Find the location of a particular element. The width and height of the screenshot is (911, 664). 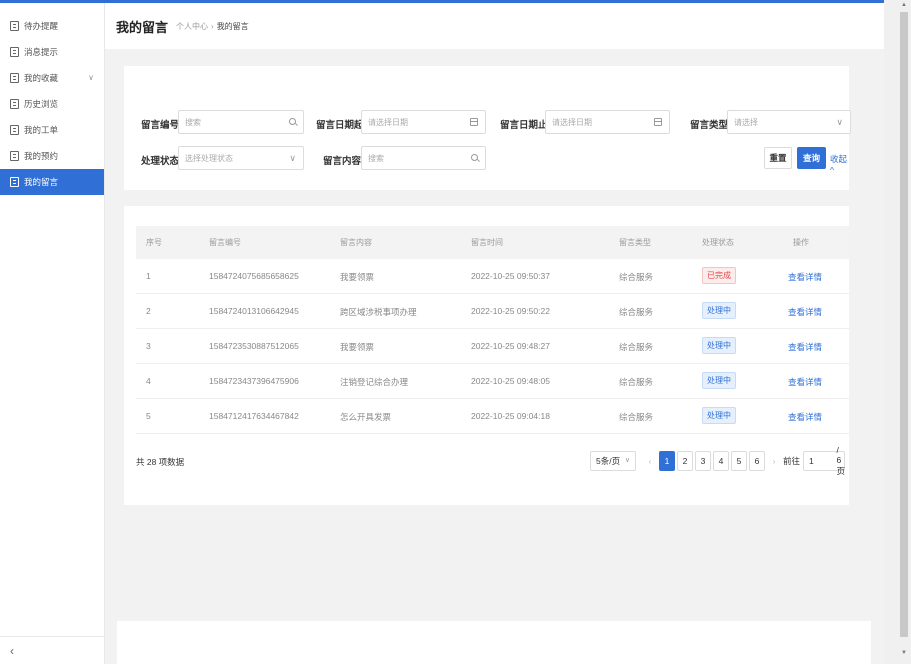

next-page-button: › is located at coordinates (774, 461).